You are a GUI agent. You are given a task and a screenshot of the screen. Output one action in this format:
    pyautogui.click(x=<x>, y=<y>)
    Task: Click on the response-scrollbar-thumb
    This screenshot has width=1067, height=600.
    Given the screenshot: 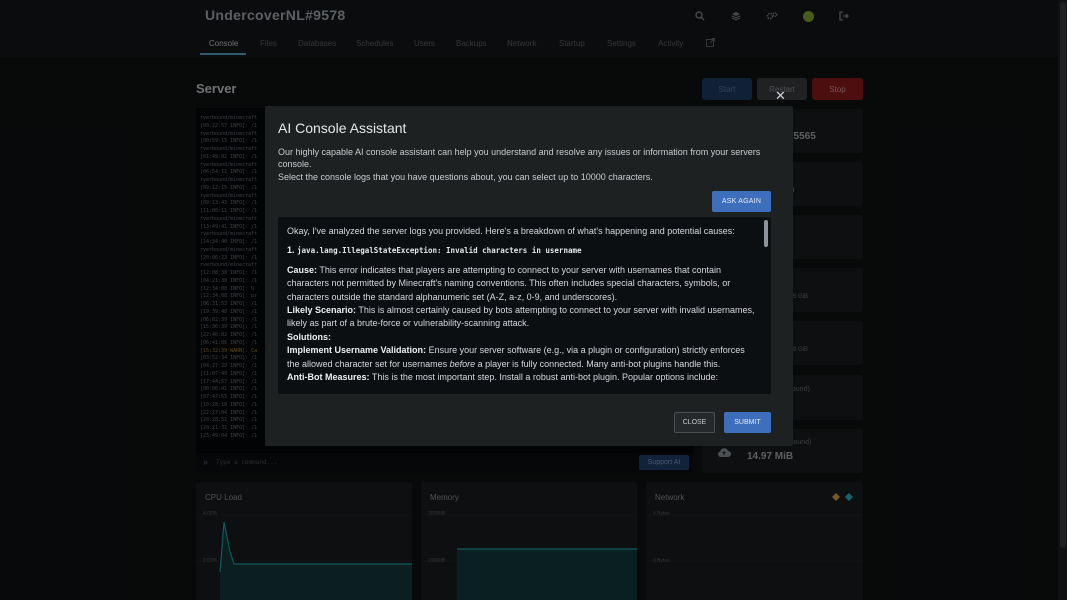 What is the action you would take?
    pyautogui.click(x=766, y=233)
    